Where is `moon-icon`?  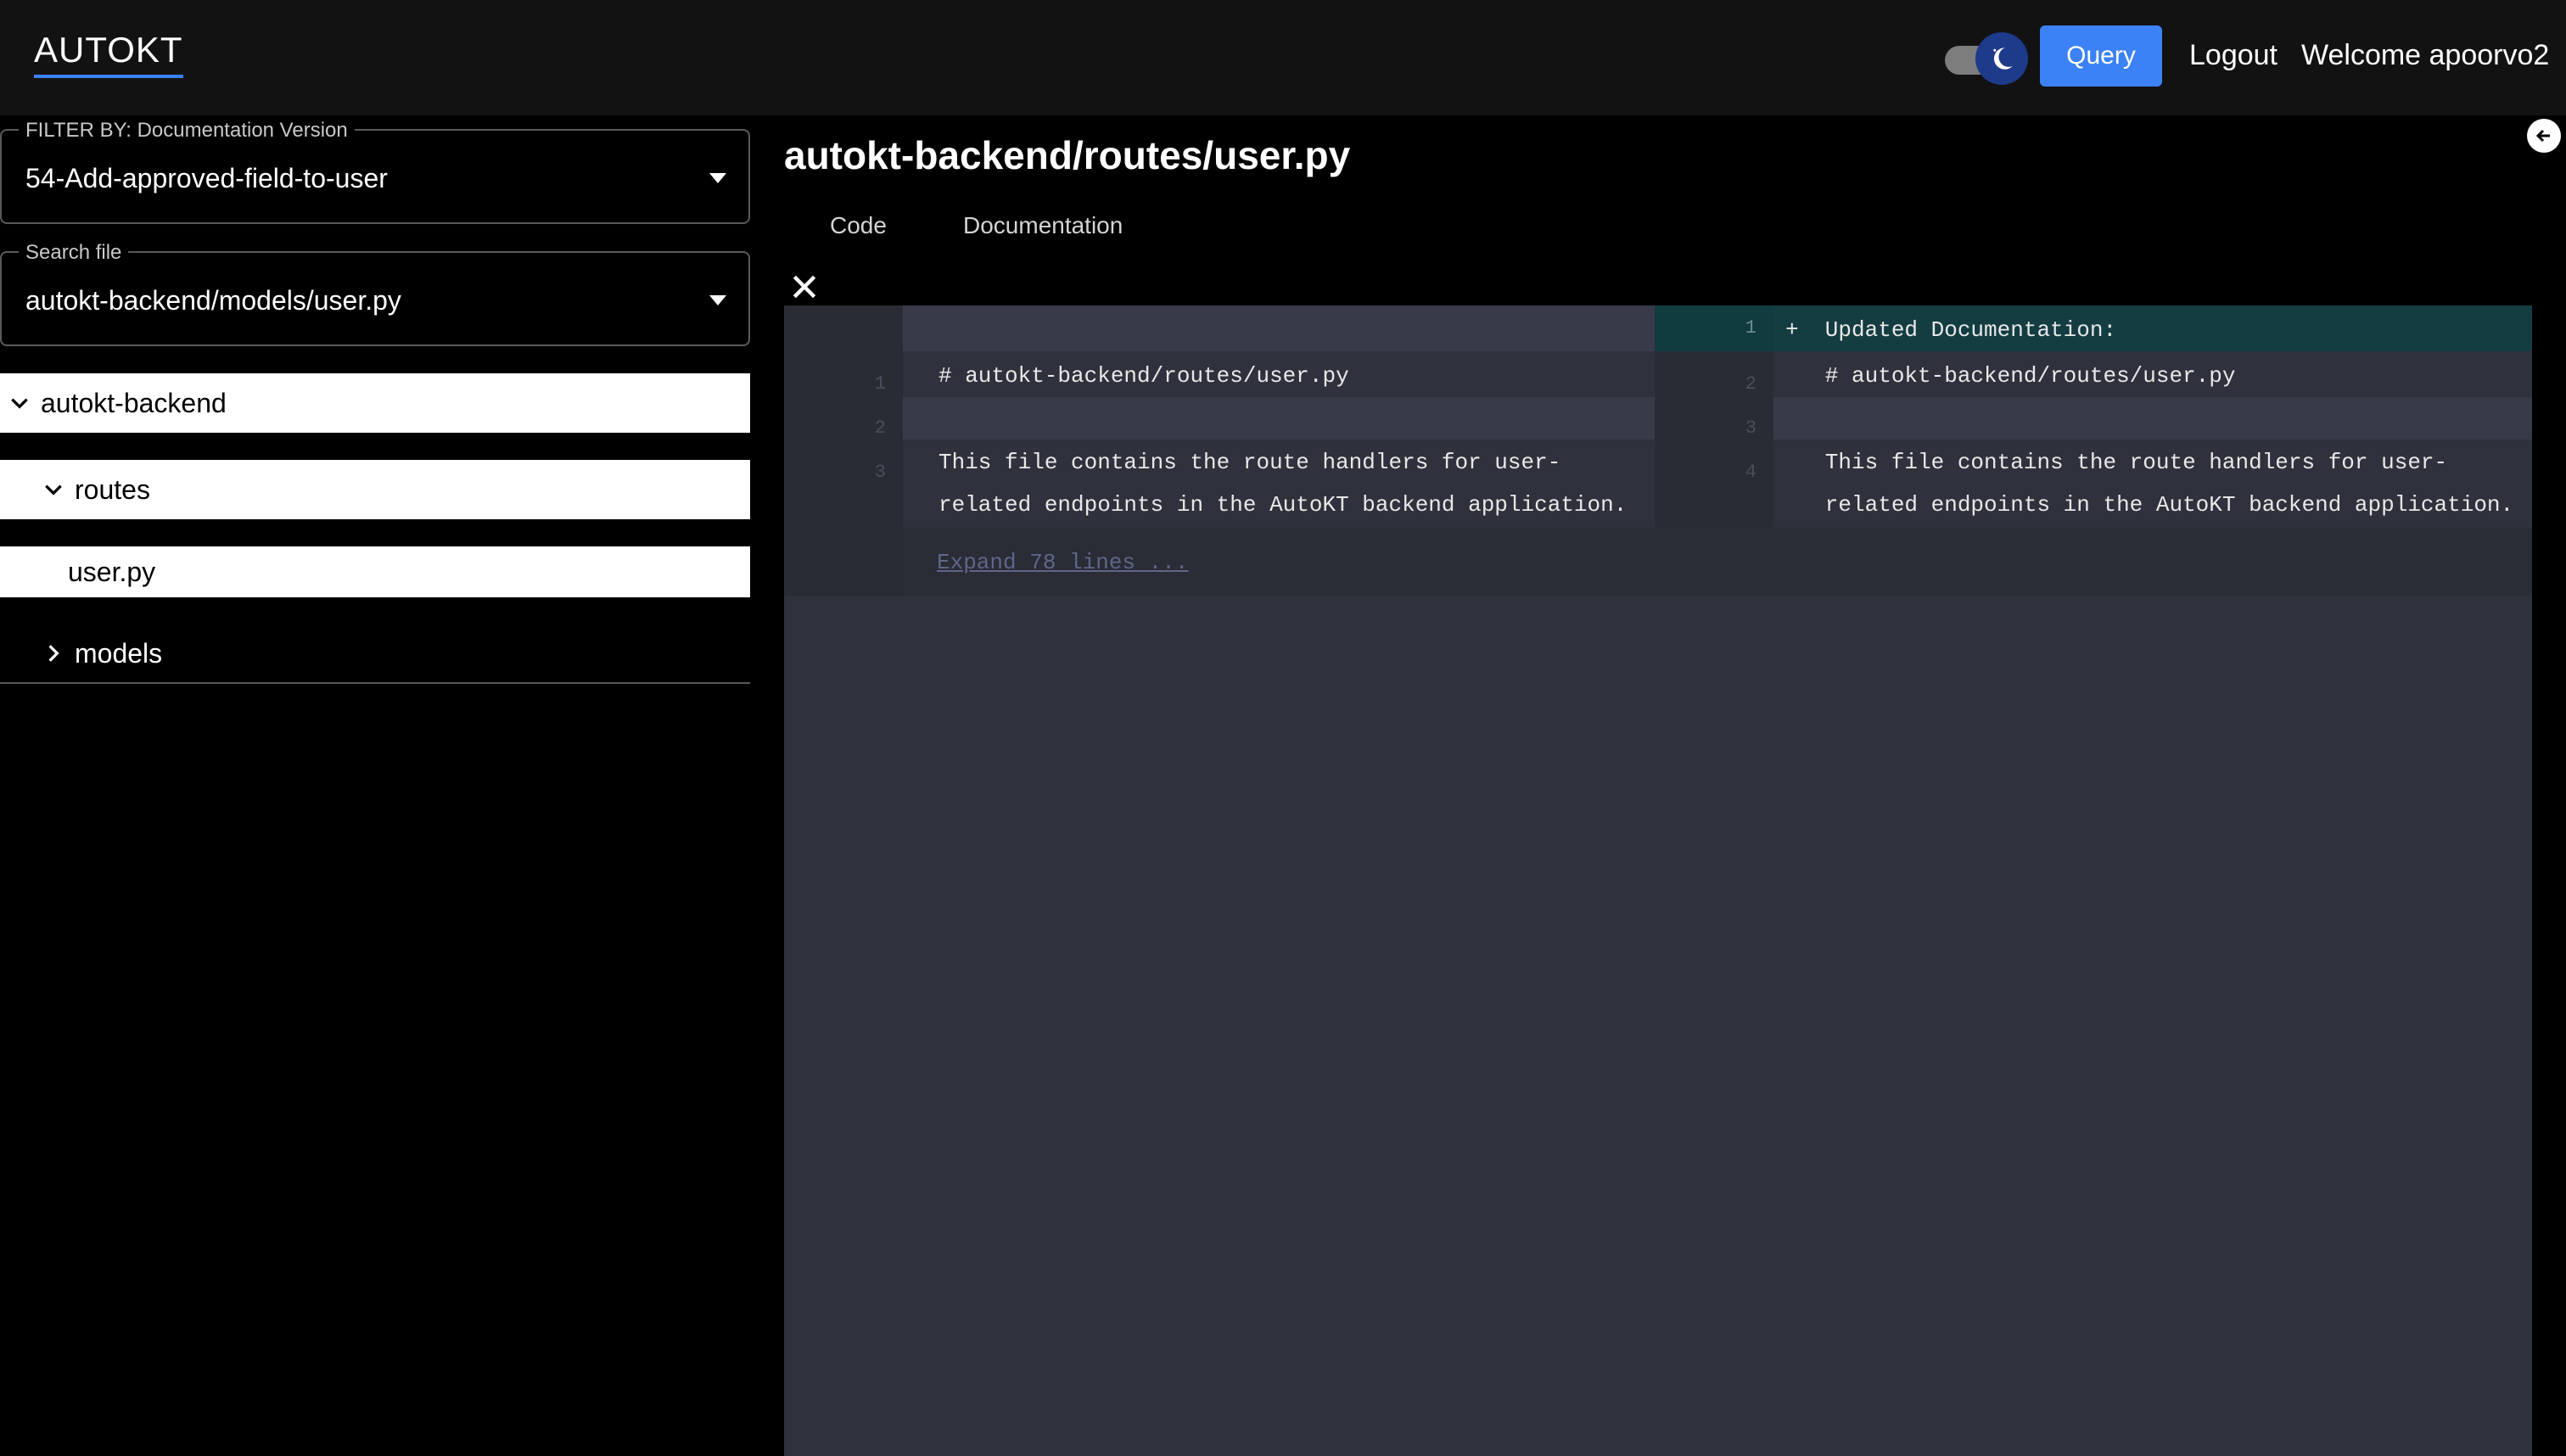
moon-icon is located at coordinates (2003, 59).